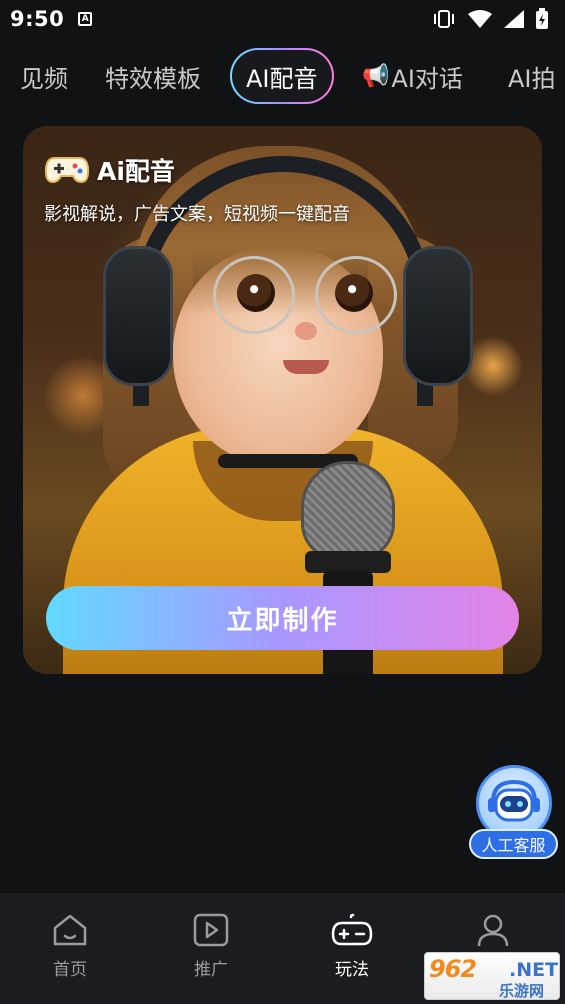 The image size is (565, 1004). I want to click on nav-label-home: 首页, so click(70, 970).